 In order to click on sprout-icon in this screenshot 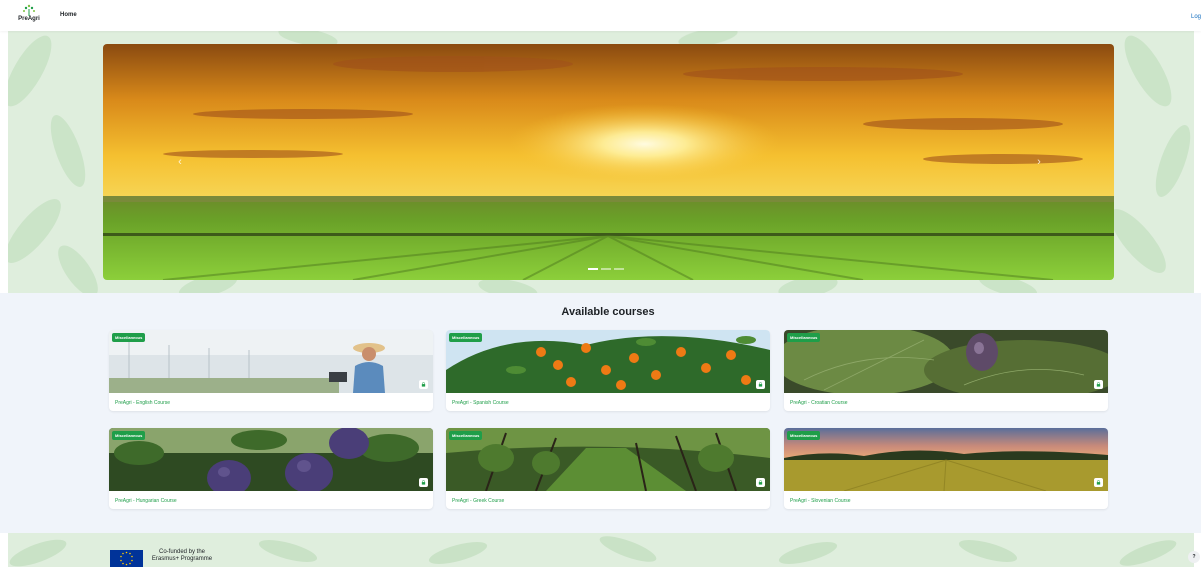, I will do `click(29, 10)`.